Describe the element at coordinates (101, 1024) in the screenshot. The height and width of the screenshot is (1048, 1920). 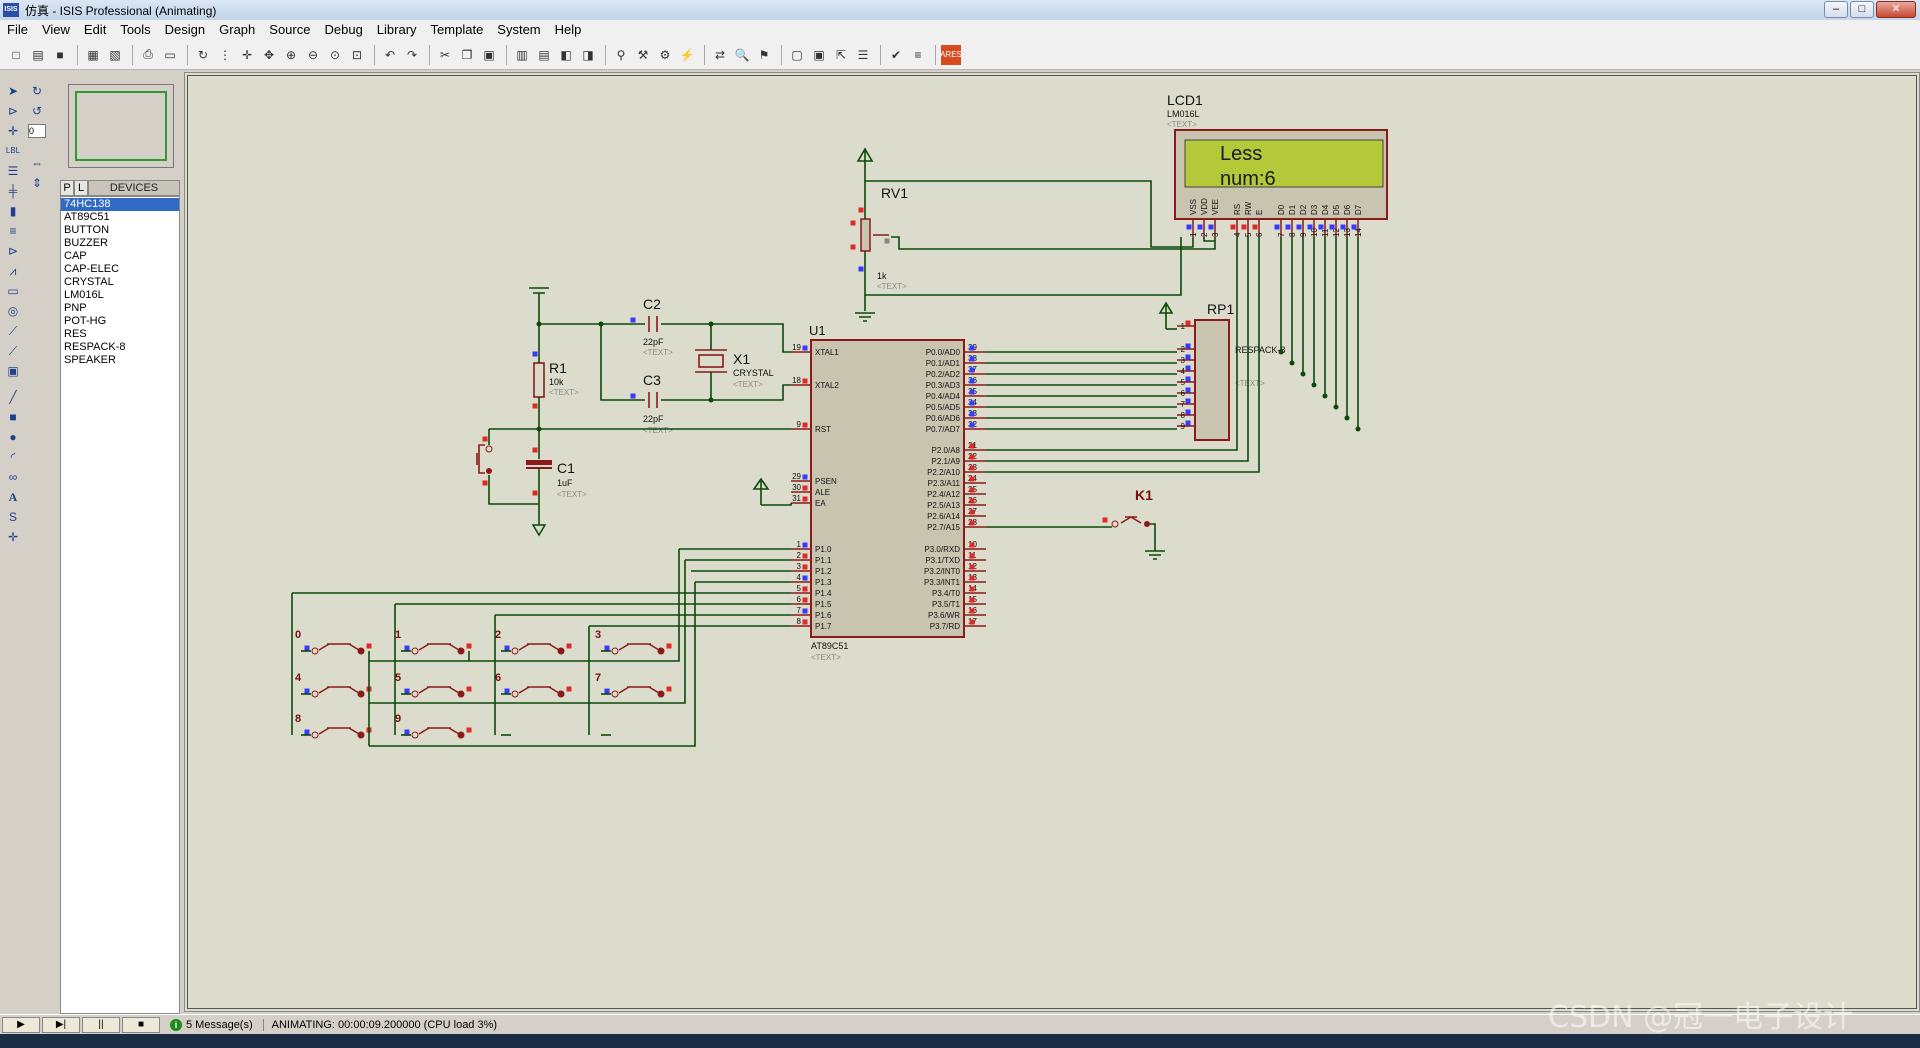
I see `pause-button: ||` at that location.